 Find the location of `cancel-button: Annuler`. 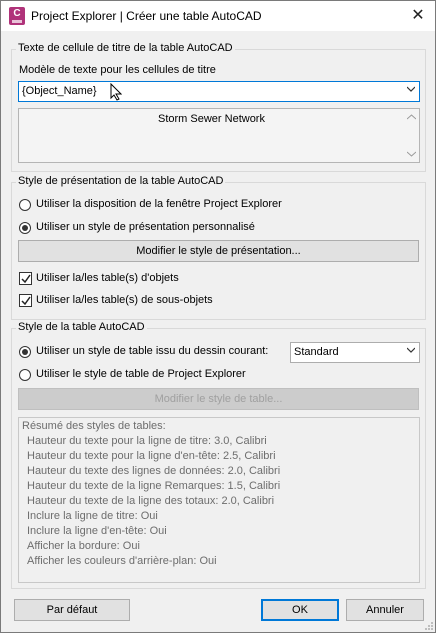

cancel-button: Annuler is located at coordinates (385, 610).